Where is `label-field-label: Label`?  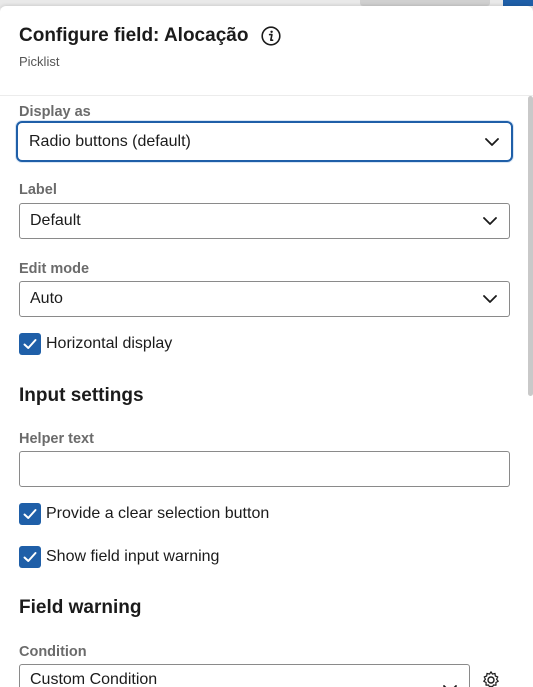 label-field-label: Label is located at coordinates (38, 190).